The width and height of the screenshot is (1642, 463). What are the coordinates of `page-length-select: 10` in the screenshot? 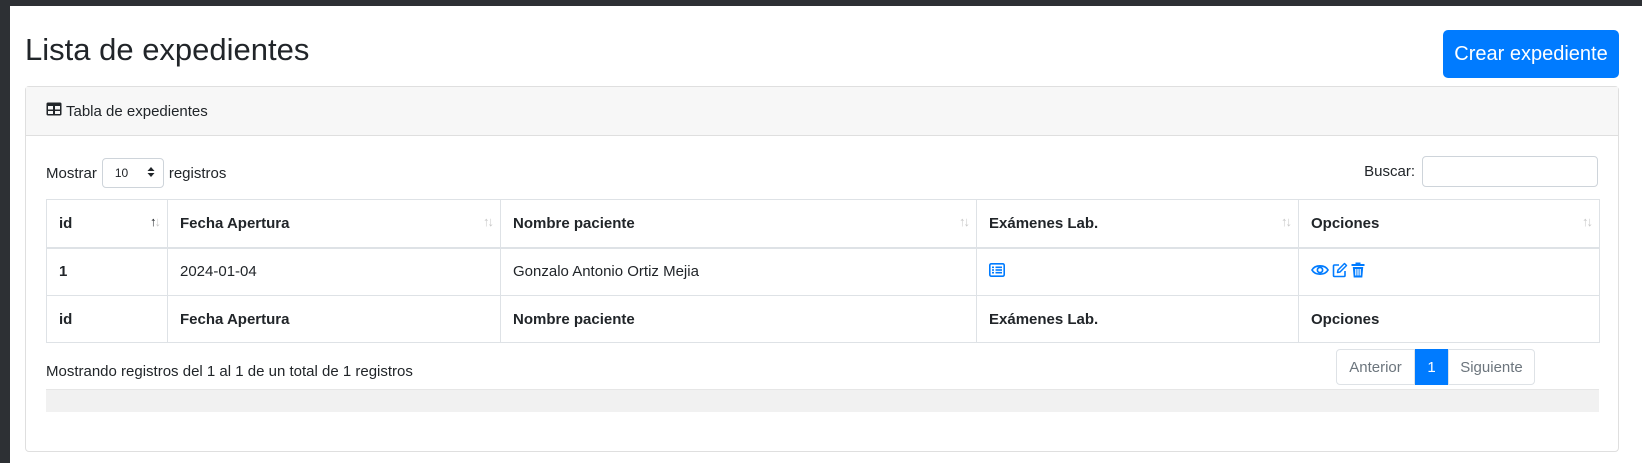 It's located at (132, 173).